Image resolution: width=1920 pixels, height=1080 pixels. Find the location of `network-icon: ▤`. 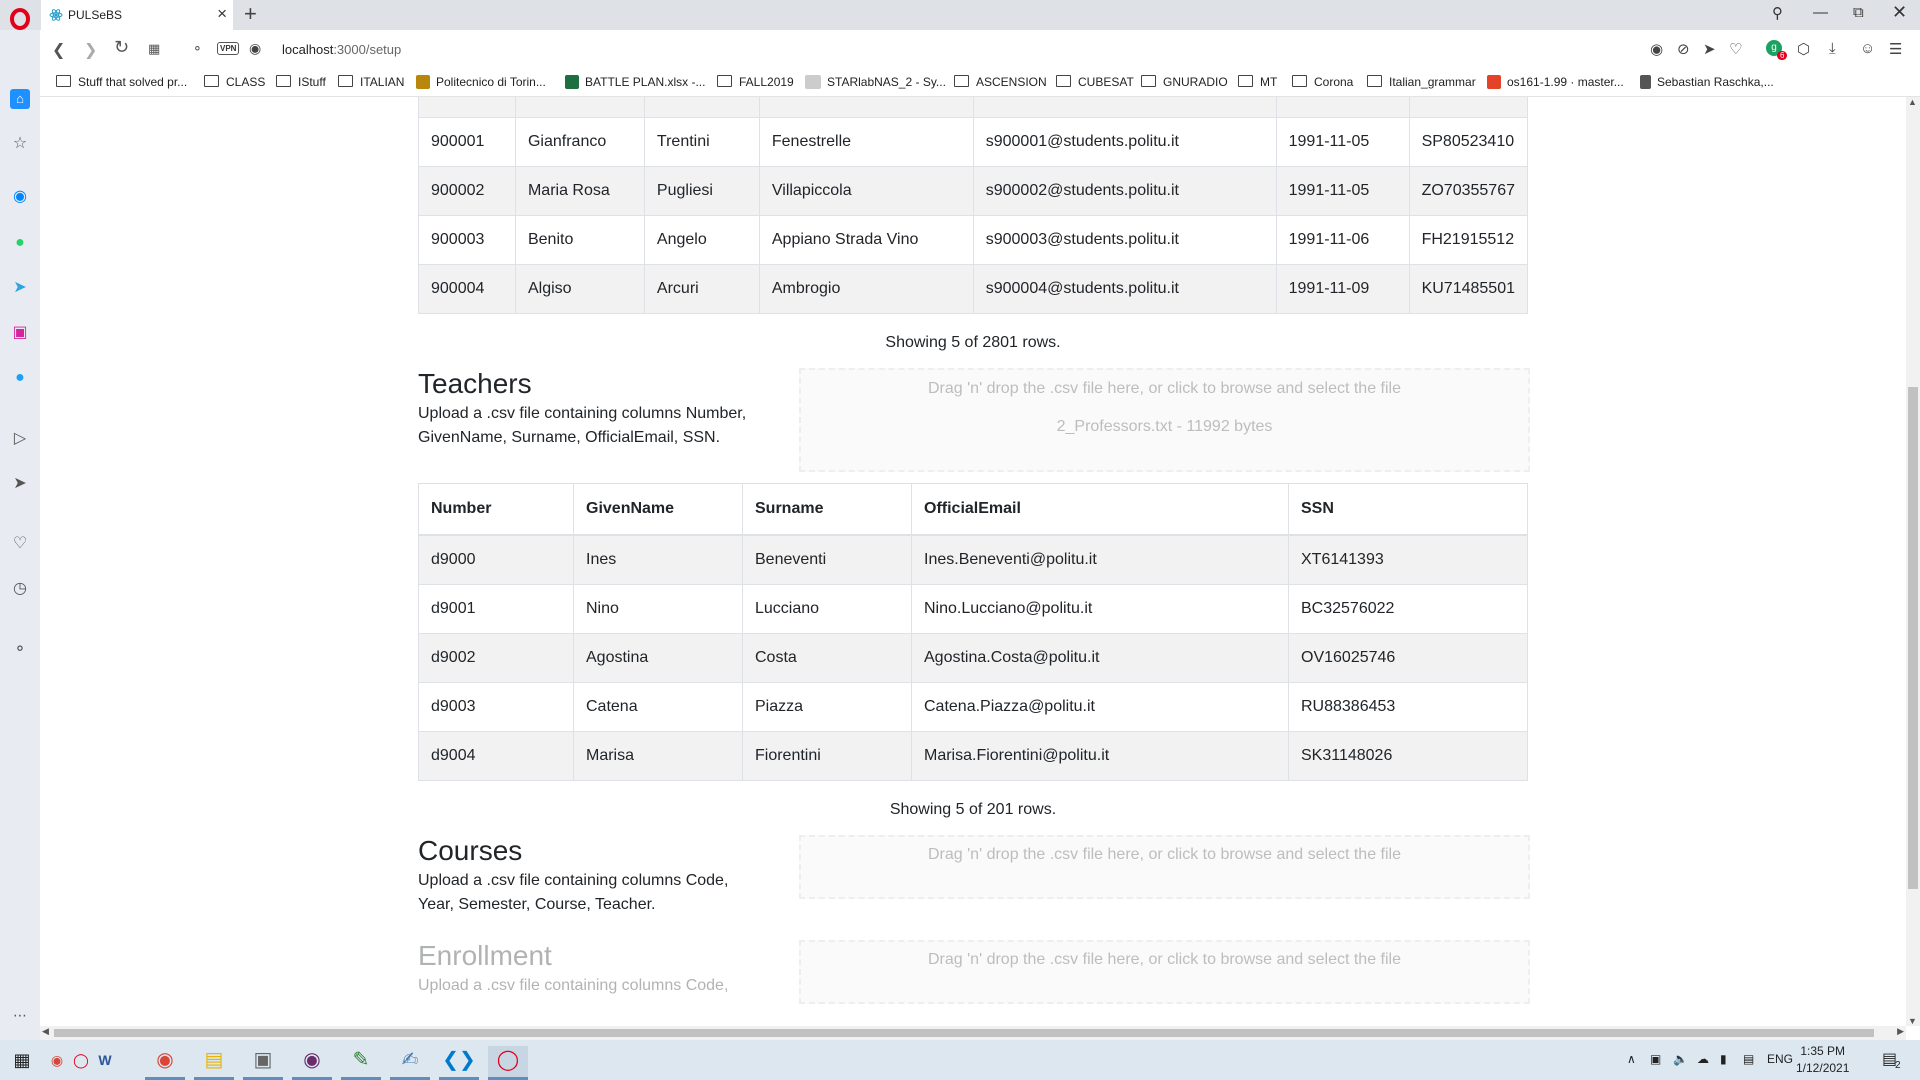

network-icon: ▤ is located at coordinates (1748, 1059).